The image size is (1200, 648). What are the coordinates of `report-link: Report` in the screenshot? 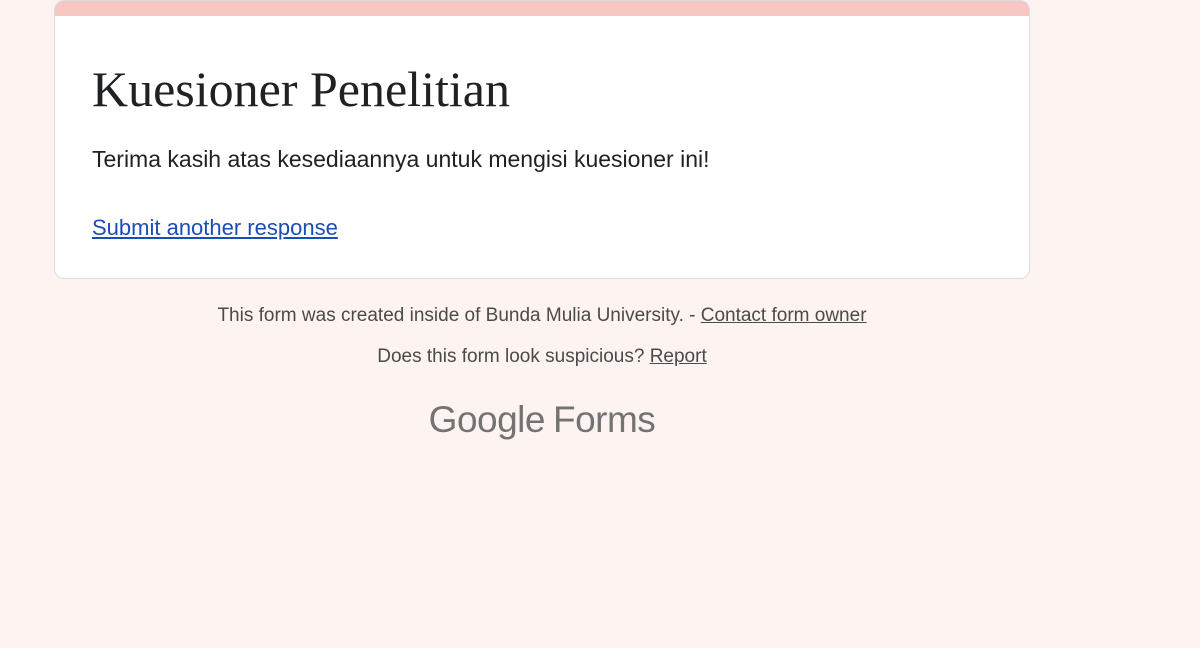 It's located at (678, 356).